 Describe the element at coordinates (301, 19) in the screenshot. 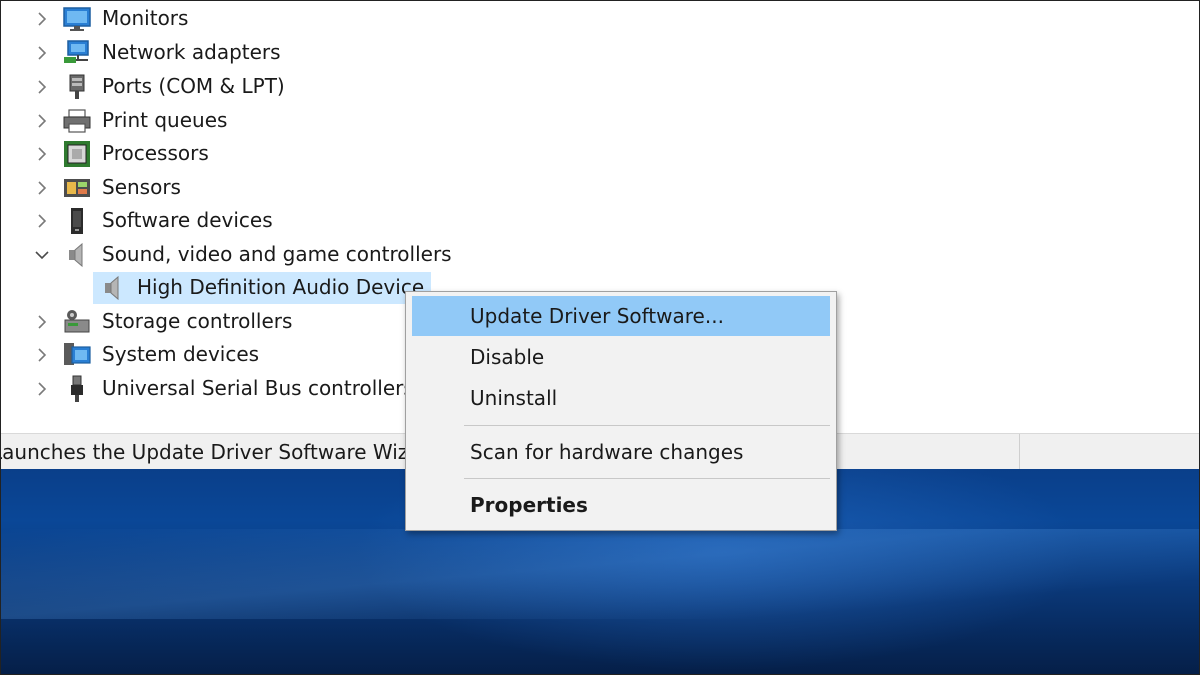

I see `tree-item-monitors: Monitors` at that location.